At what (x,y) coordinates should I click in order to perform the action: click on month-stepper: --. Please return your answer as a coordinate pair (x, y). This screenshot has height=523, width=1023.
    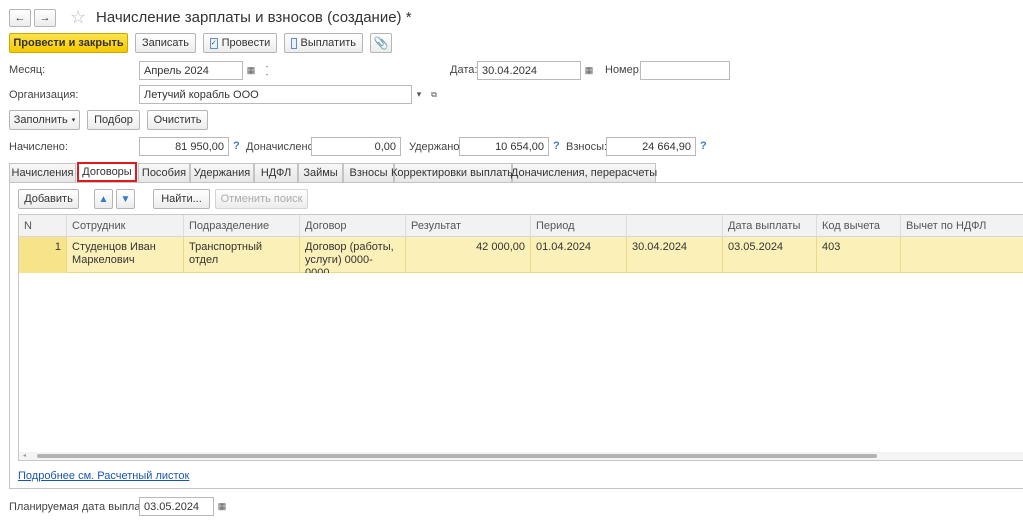
    Looking at the image, I should click on (267, 70).